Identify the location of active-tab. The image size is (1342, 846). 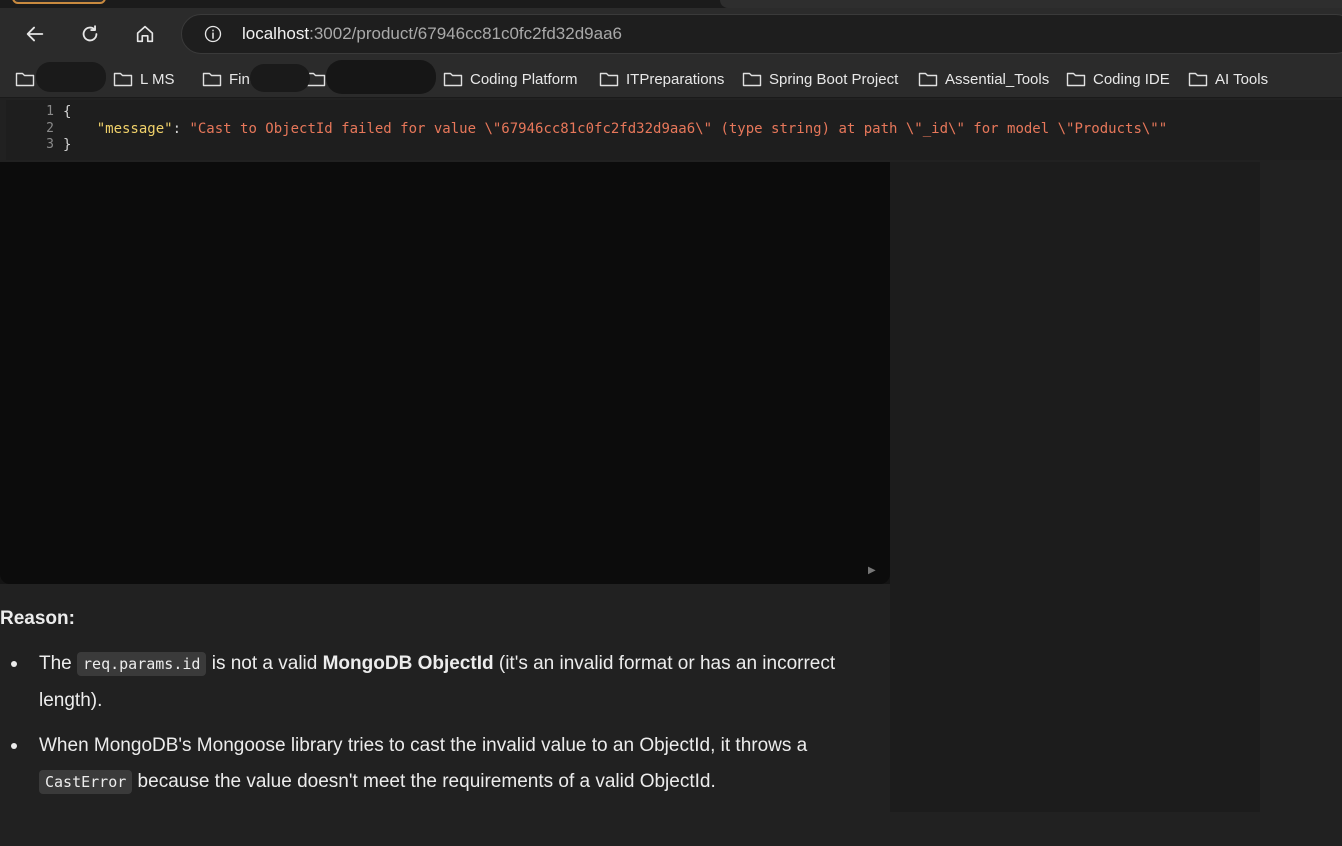
(59, 2).